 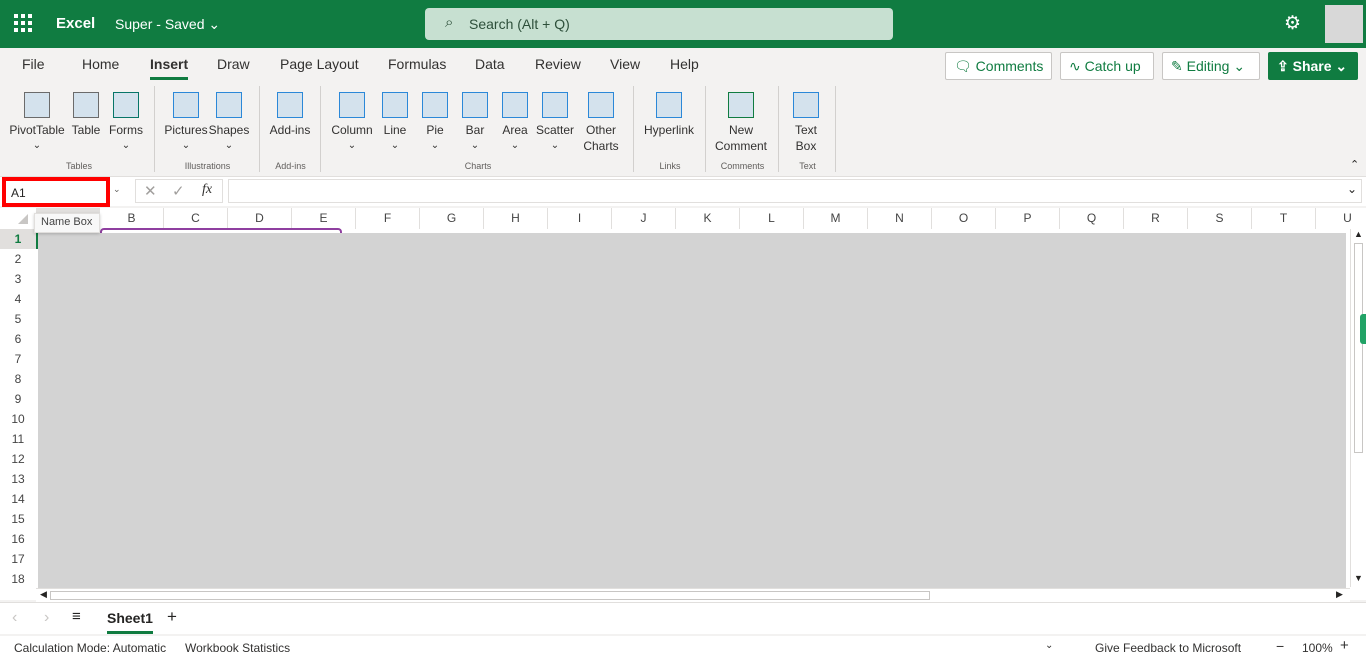 I want to click on comments-button: 🗨 Comments, so click(x=998, y=66).